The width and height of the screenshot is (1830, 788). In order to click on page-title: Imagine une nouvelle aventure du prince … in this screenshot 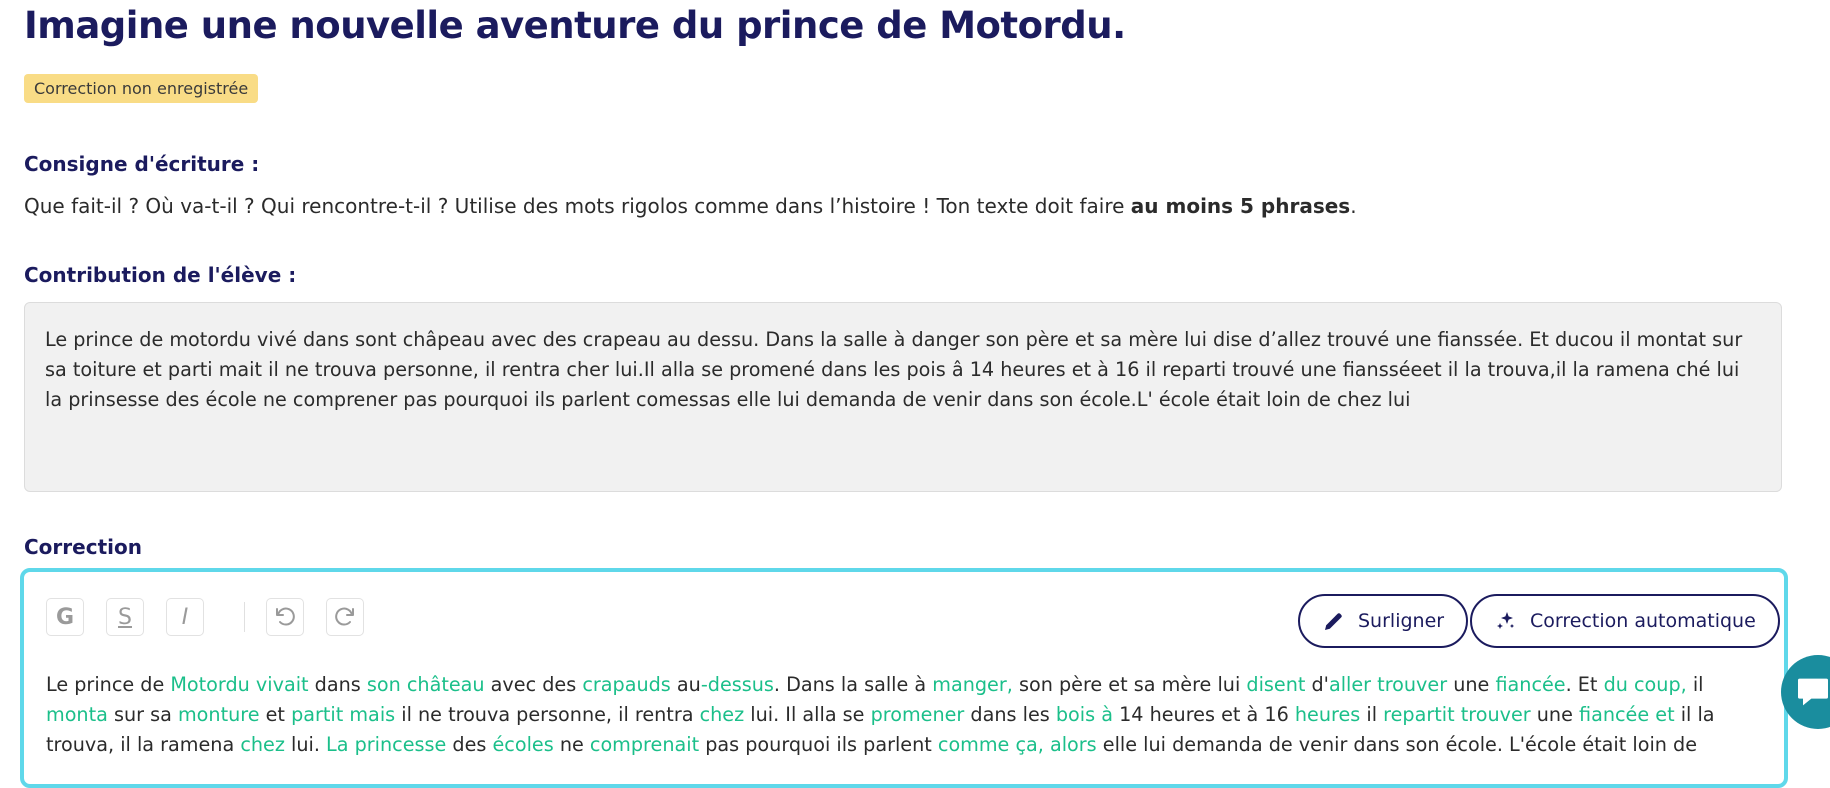, I will do `click(575, 25)`.